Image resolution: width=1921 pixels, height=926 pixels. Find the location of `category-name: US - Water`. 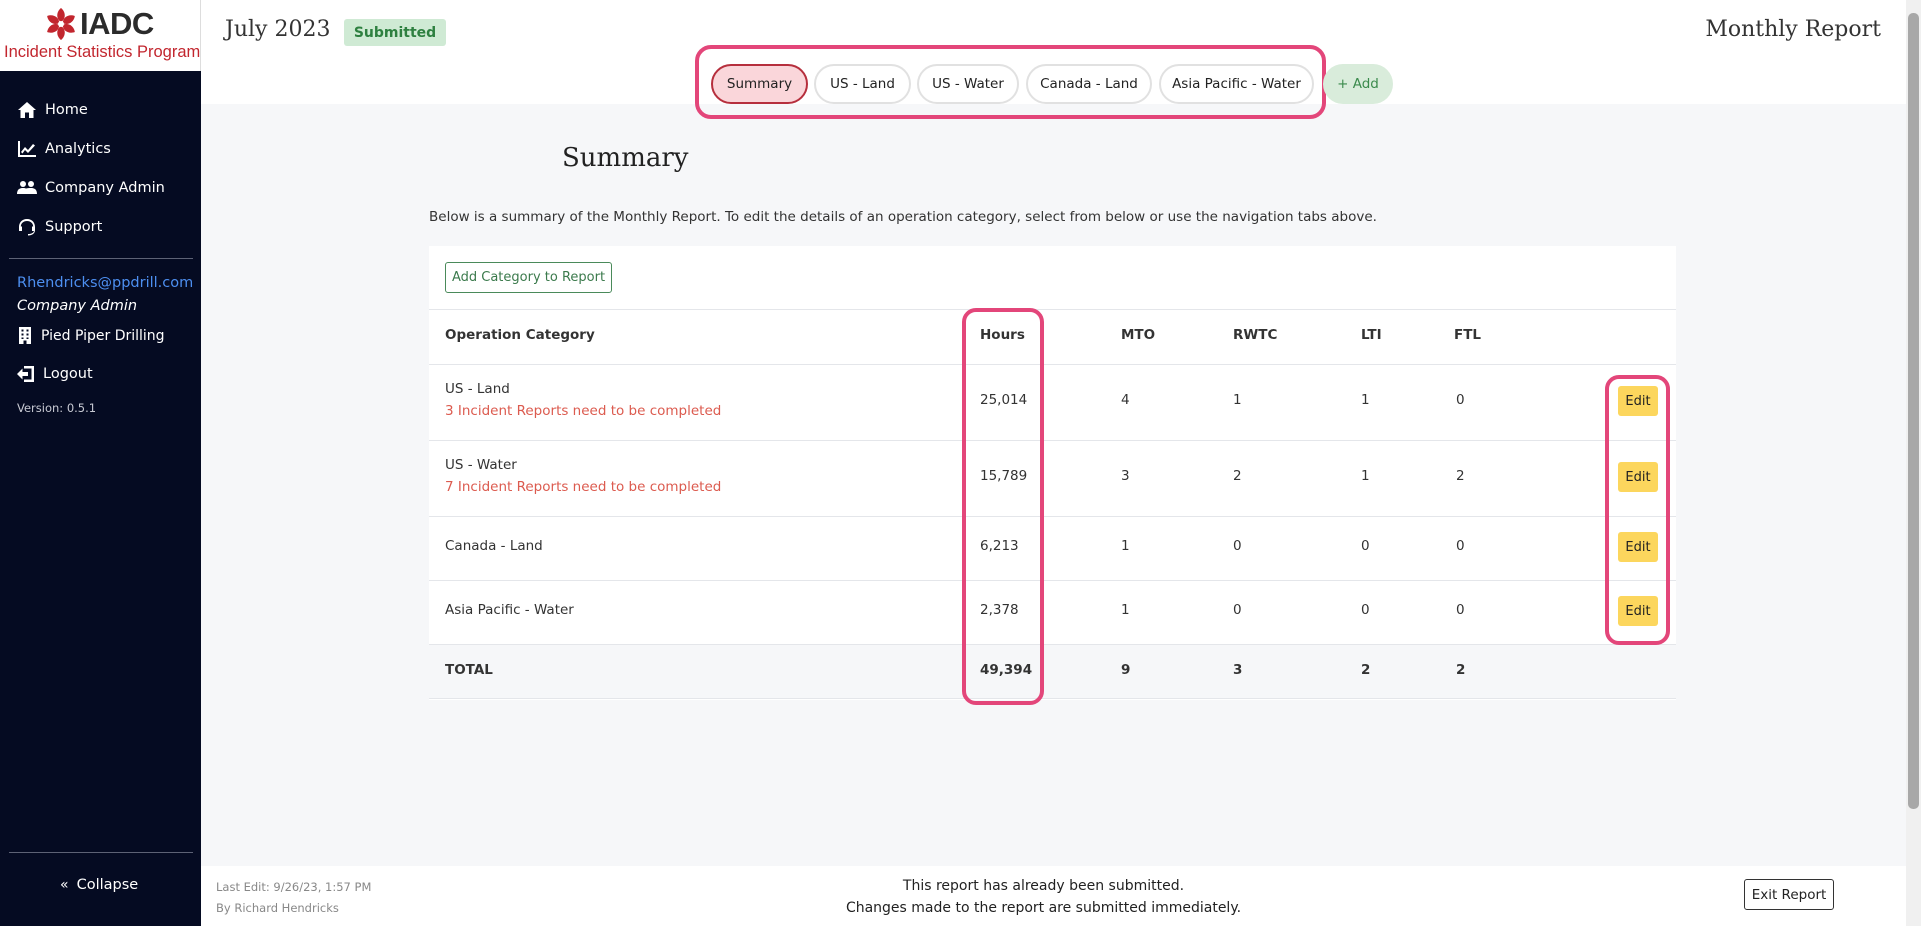

category-name: US - Water is located at coordinates (481, 465).